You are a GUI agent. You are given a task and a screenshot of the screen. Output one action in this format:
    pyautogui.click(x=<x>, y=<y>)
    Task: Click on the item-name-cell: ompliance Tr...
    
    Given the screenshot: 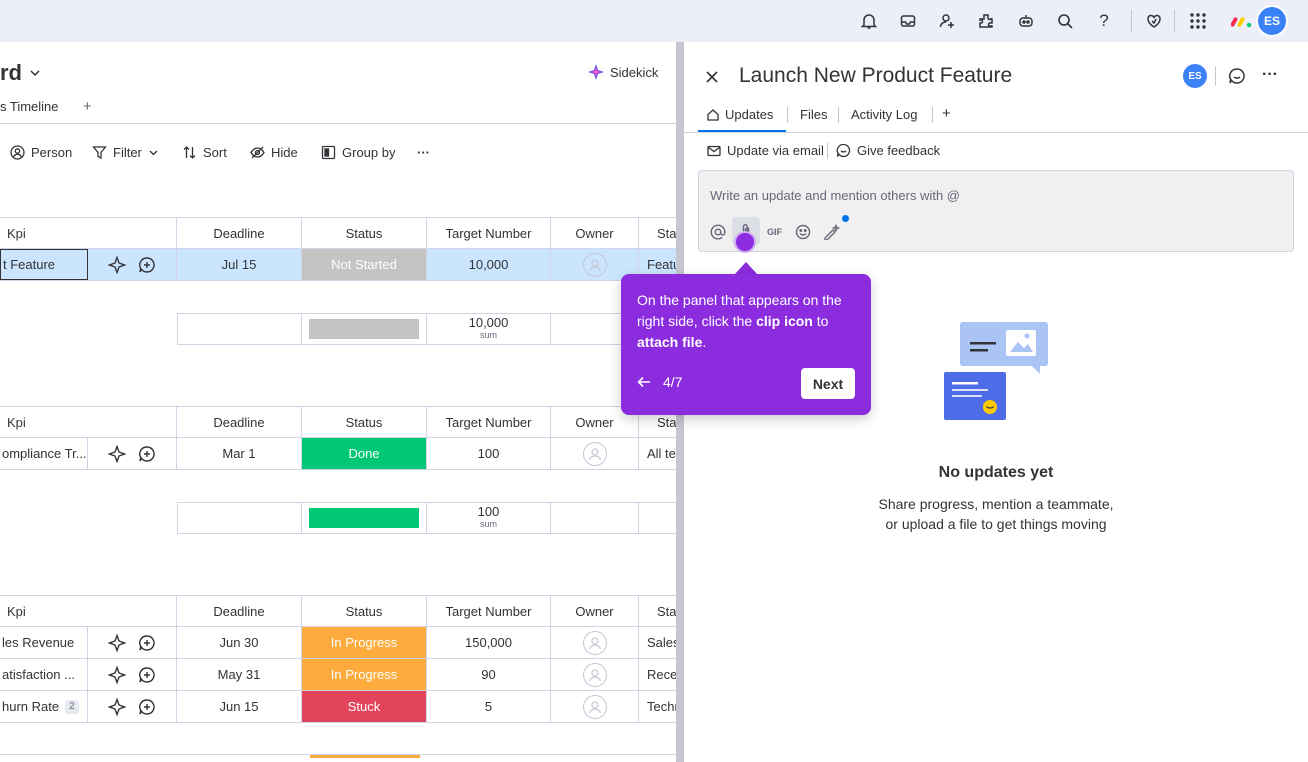 What is the action you would take?
    pyautogui.click(x=44, y=453)
    